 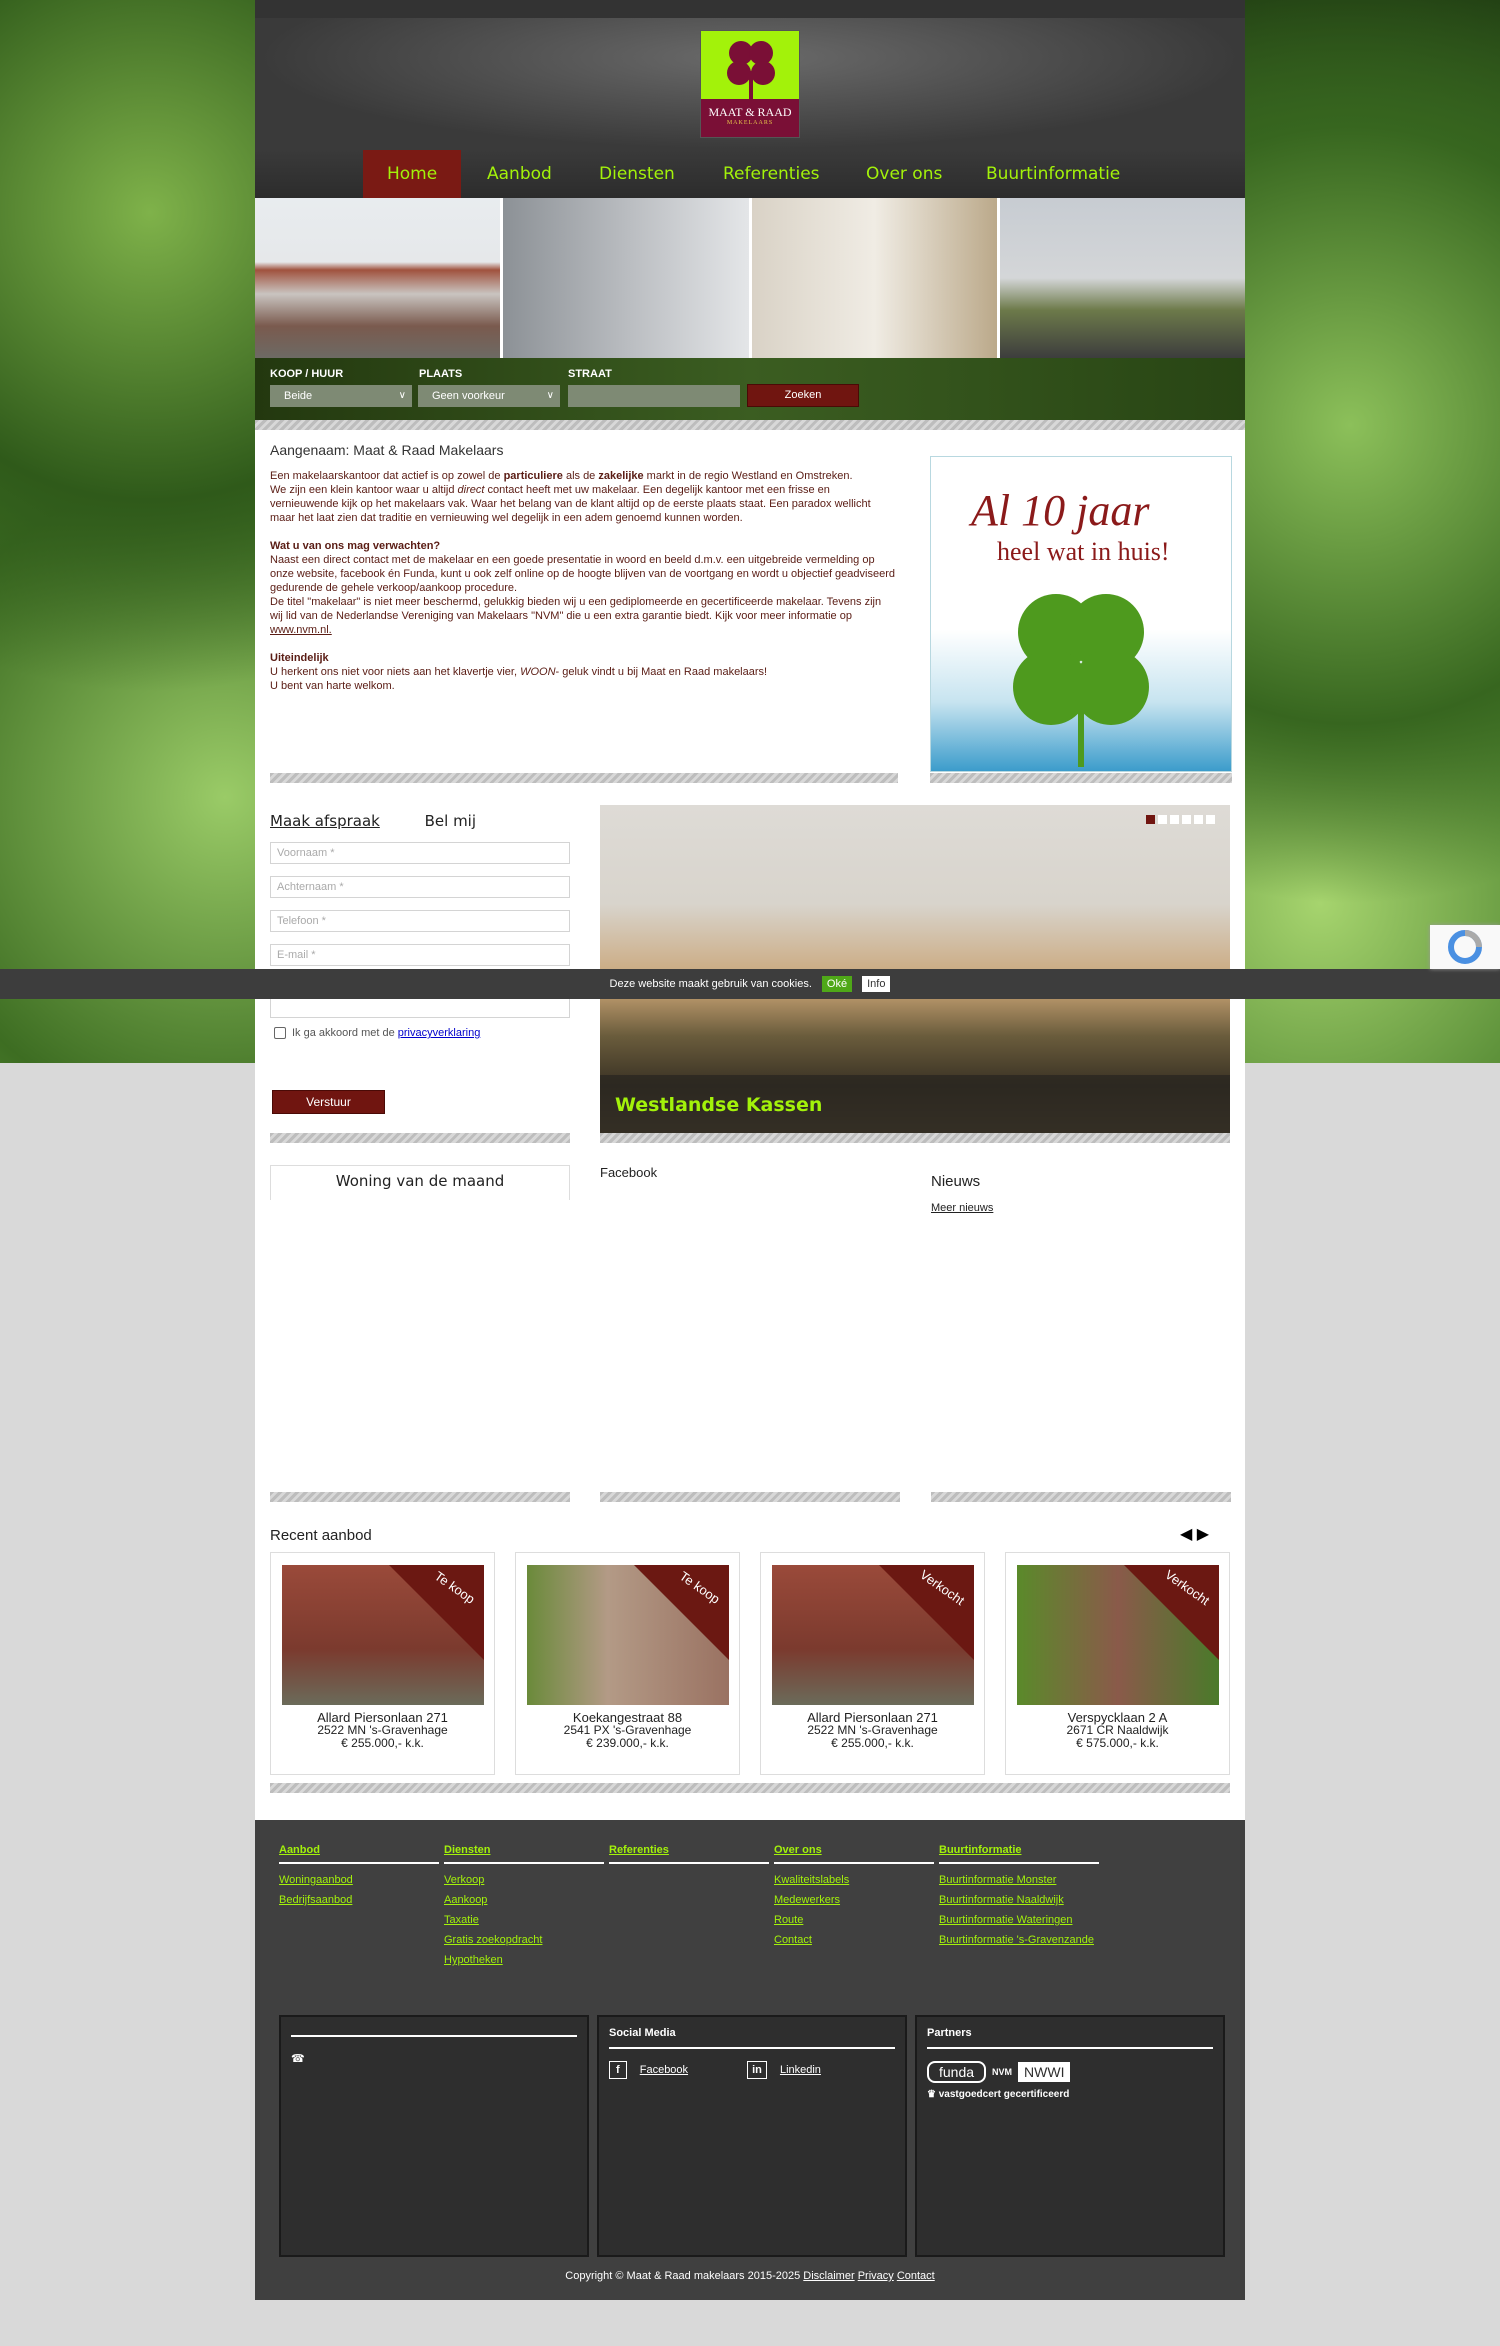 I want to click on place-select: Geen voorkeur ∨, so click(x=489, y=396).